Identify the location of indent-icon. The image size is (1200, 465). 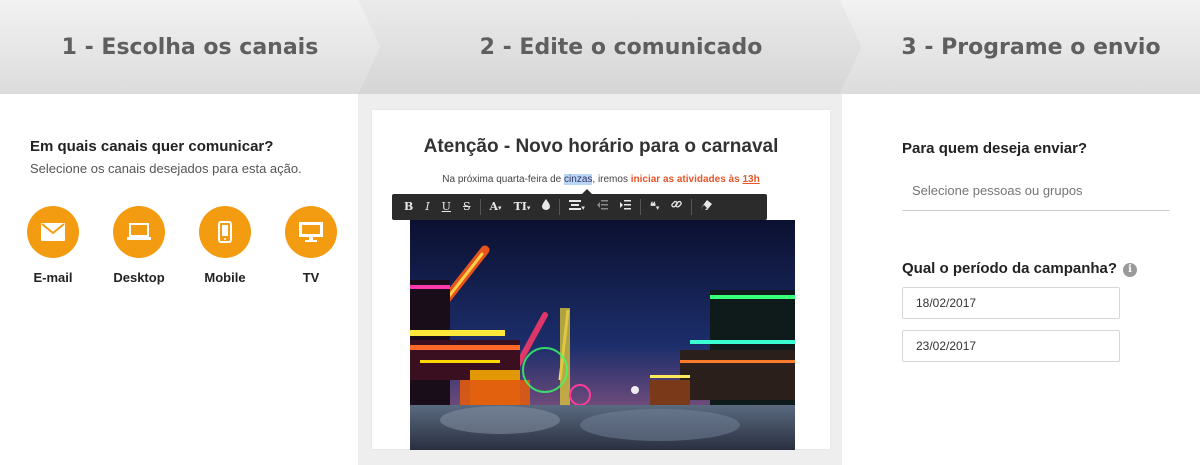
(625, 205).